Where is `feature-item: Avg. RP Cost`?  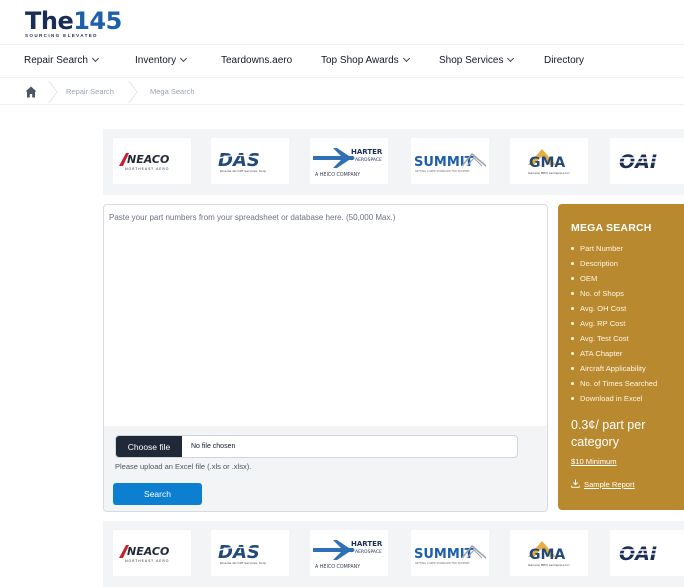
feature-item: Avg. RP Cost is located at coordinates (614, 323).